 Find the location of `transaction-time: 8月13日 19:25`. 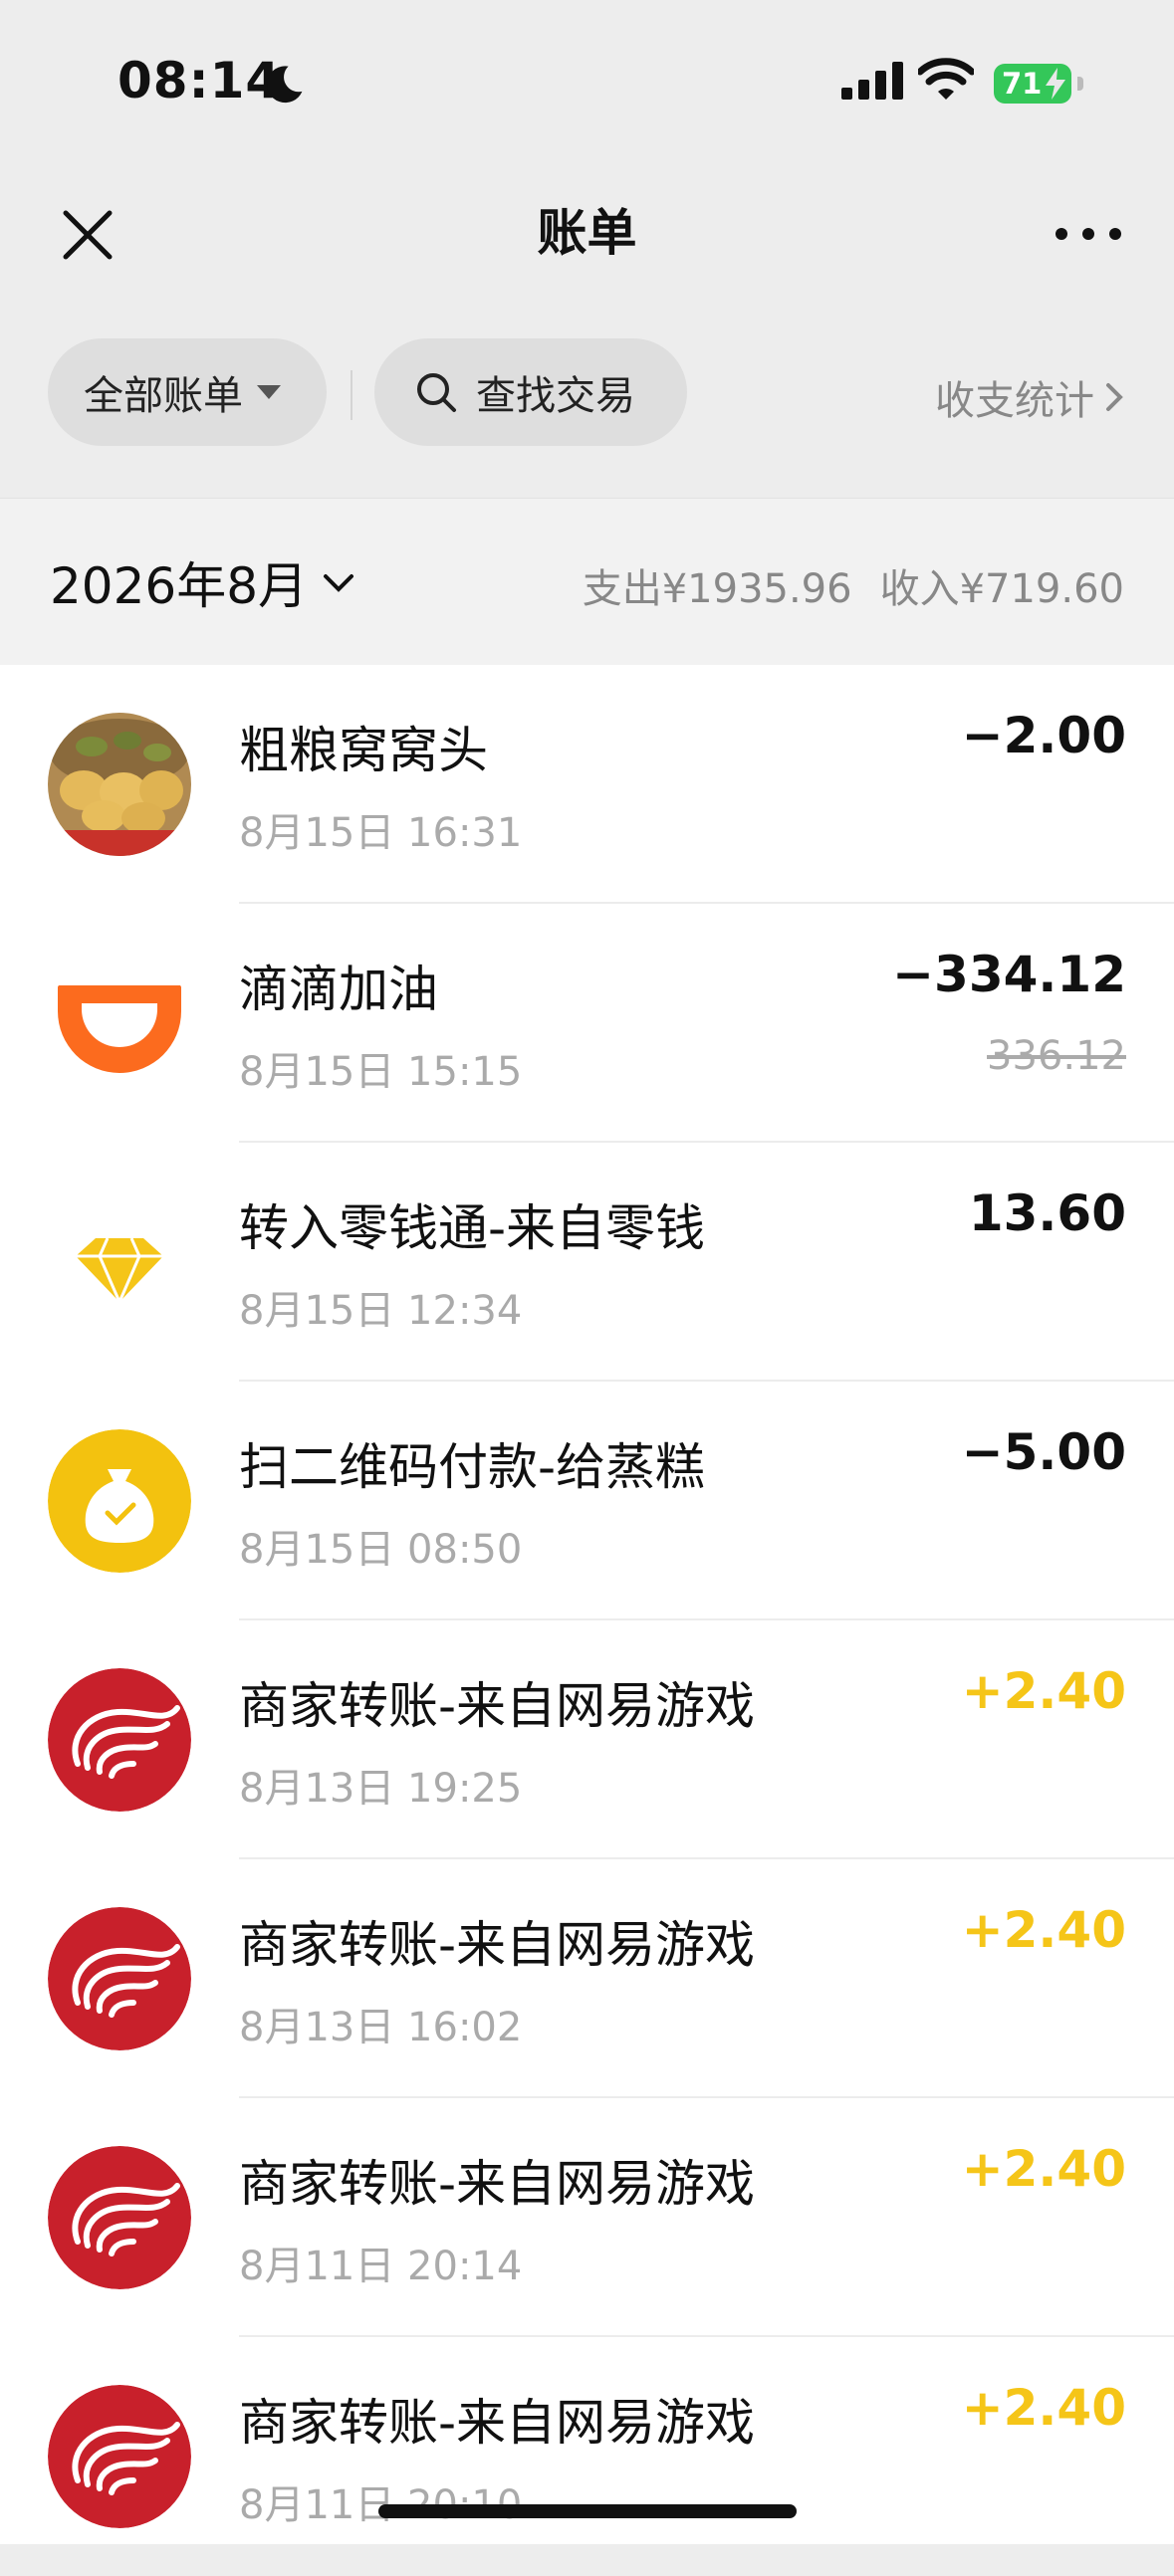

transaction-time: 8月13日 19:25 is located at coordinates (381, 1789).